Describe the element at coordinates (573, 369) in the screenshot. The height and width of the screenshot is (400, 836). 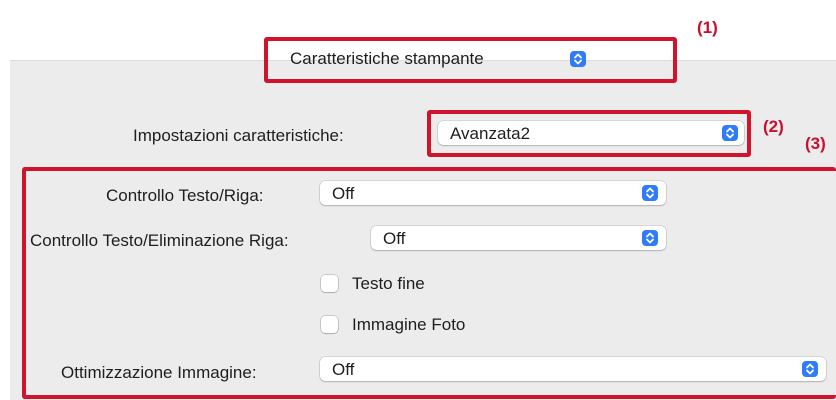
I see `image-optimization-popup: Off` at that location.